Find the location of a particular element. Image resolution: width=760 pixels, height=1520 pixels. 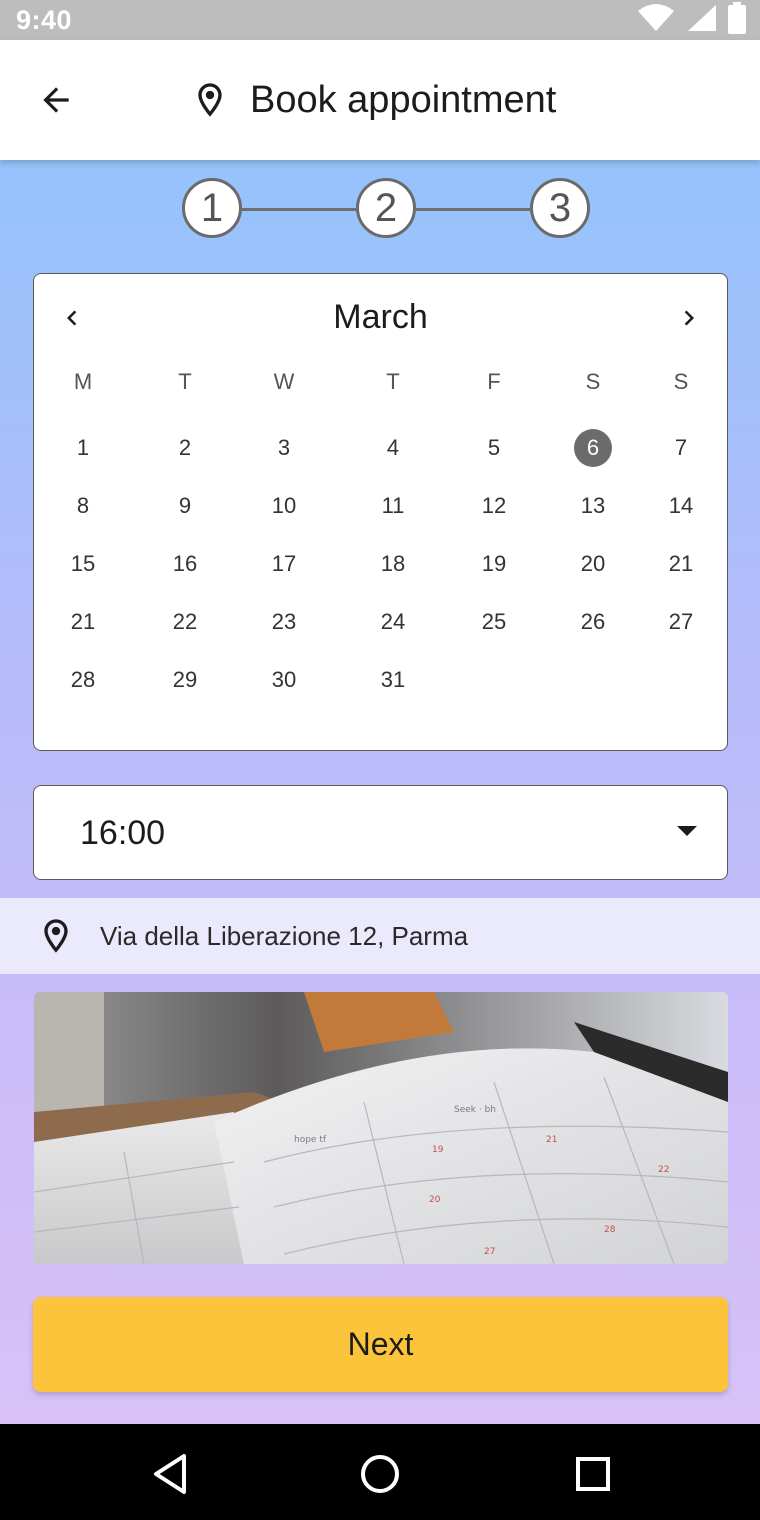

nav-recents-button is located at coordinates (593, 1474).